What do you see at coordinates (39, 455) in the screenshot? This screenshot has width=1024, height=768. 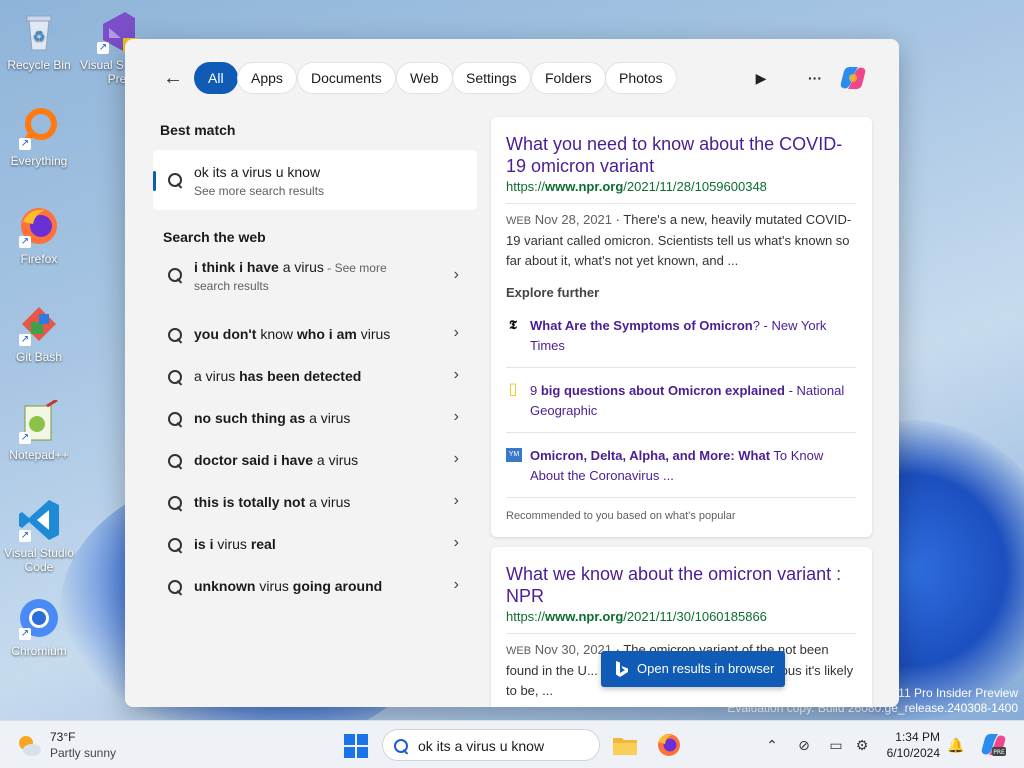 I see `desktop-icon-label: Notepad++` at bounding box center [39, 455].